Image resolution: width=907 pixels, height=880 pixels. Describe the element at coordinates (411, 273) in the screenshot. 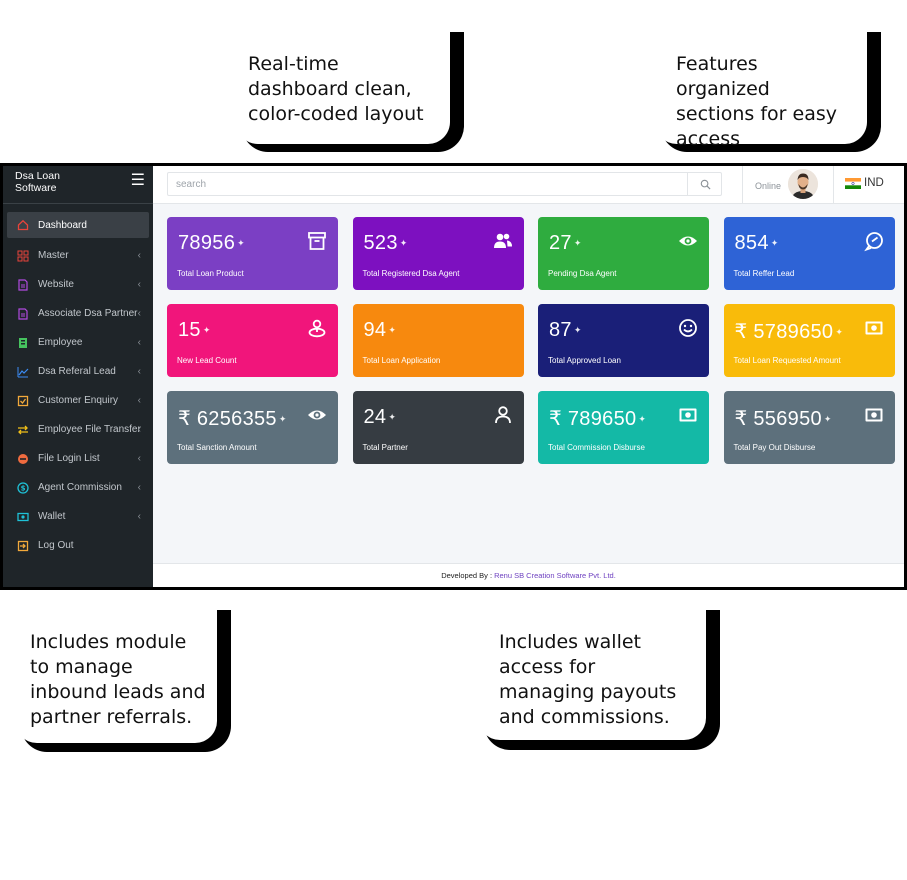

I see `stat-label: Total Registered Dsa Agent` at that location.